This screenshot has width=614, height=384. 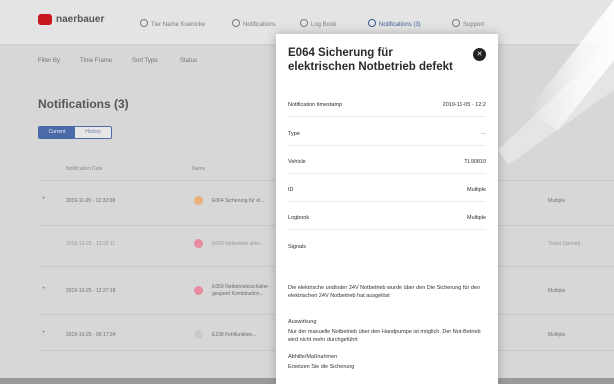 I want to click on field-label-type: Type, so click(x=294, y=134).